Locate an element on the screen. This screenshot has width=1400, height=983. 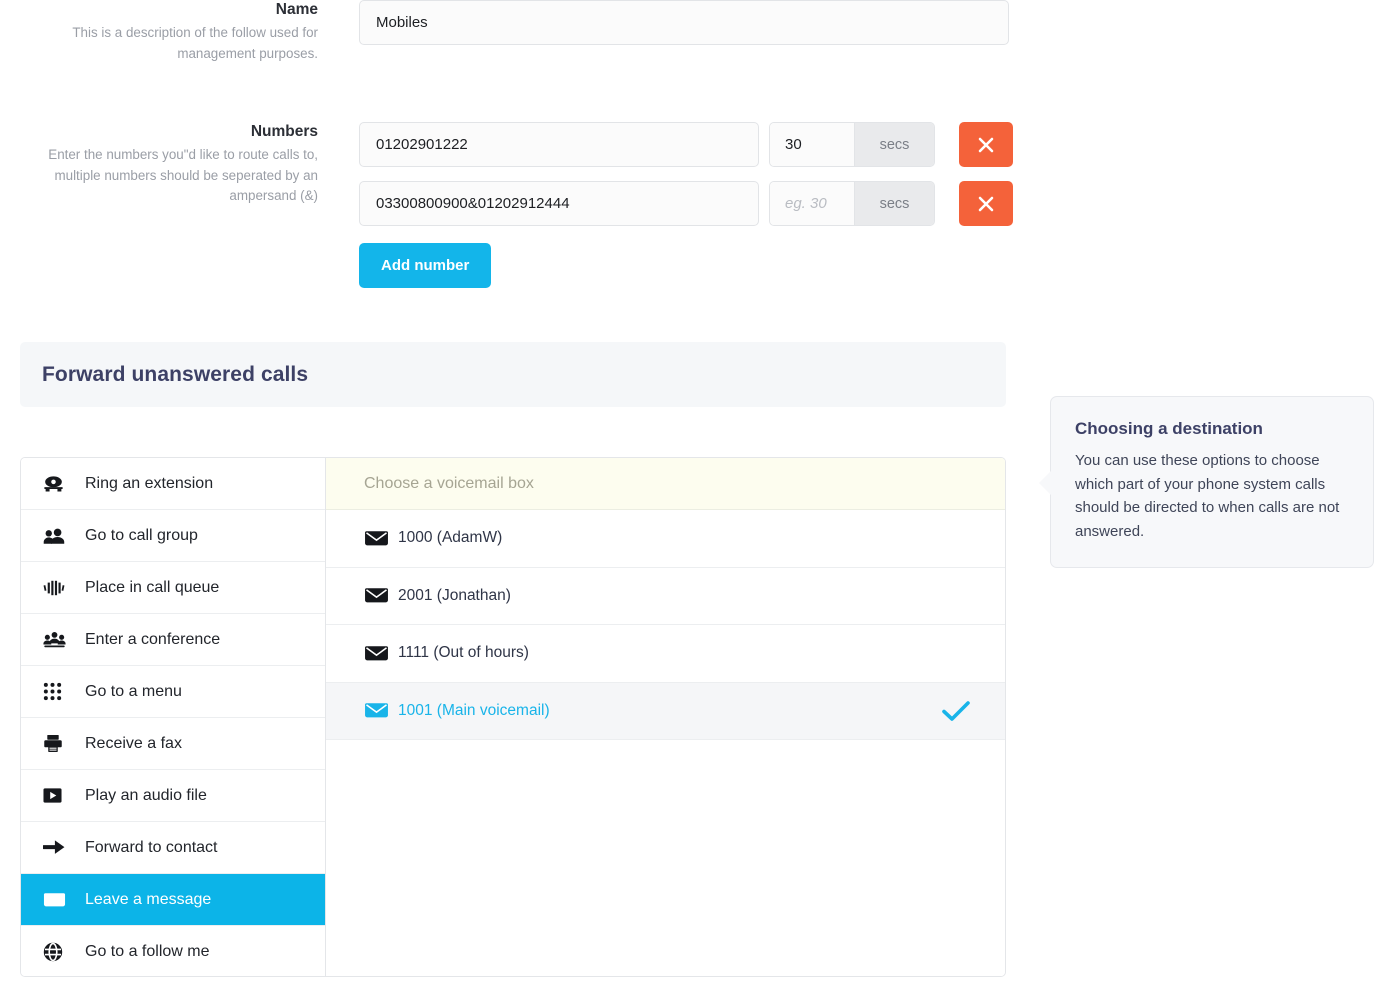
destination-item-place-in-call-queue: Place in call queue is located at coordinates (173, 588).